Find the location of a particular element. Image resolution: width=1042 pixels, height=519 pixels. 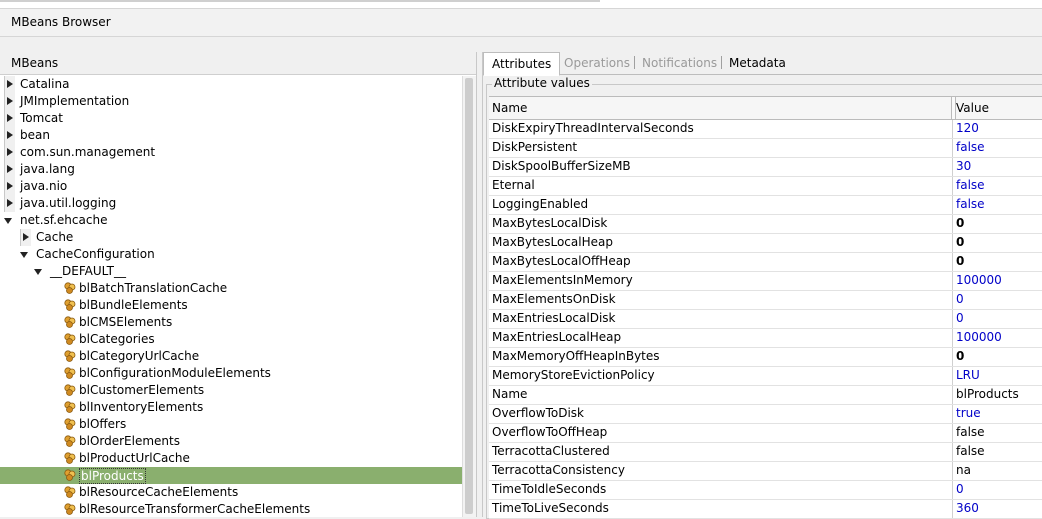

table-row: DiskExpiryThreadIntervalSeconds 120 is located at coordinates (765, 129).